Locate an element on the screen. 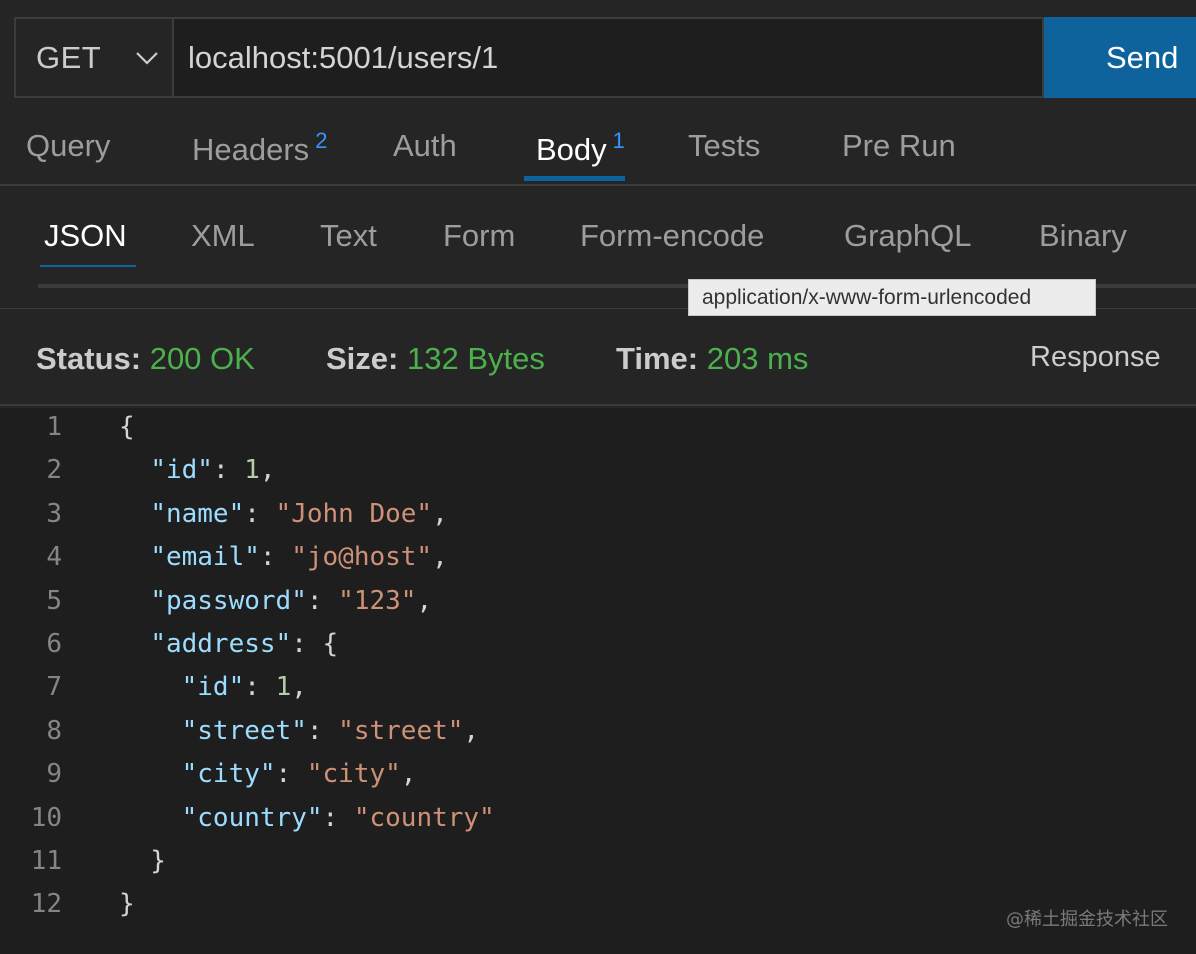 The width and height of the screenshot is (1196, 954). tab-pre-run: Pre Run is located at coordinates (899, 146).